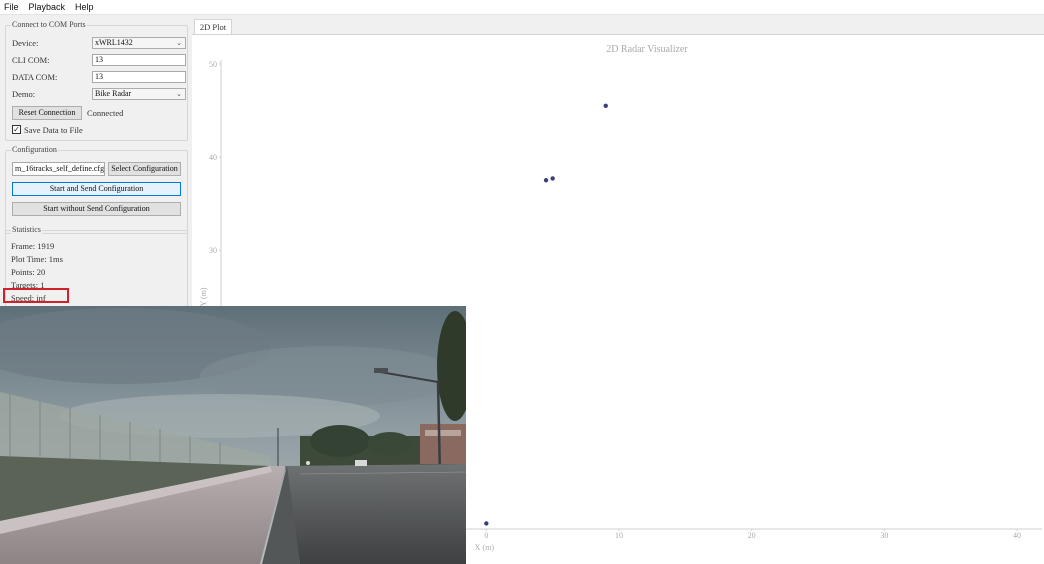  What do you see at coordinates (144, 169) in the screenshot?
I see `select-configuration-button: Select Configuration` at bounding box center [144, 169].